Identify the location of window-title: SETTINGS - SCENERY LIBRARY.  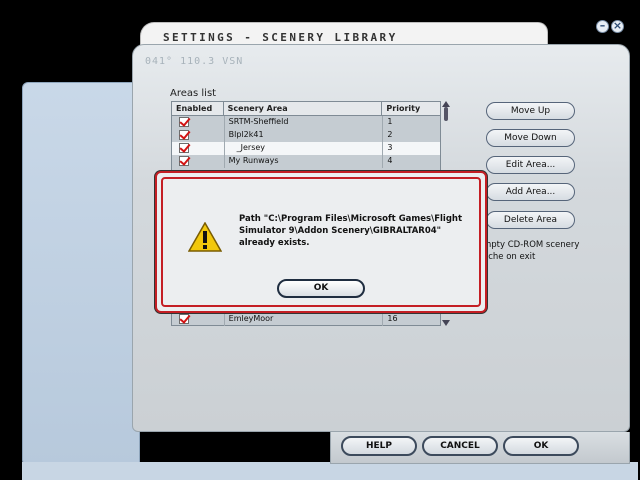
(280, 37).